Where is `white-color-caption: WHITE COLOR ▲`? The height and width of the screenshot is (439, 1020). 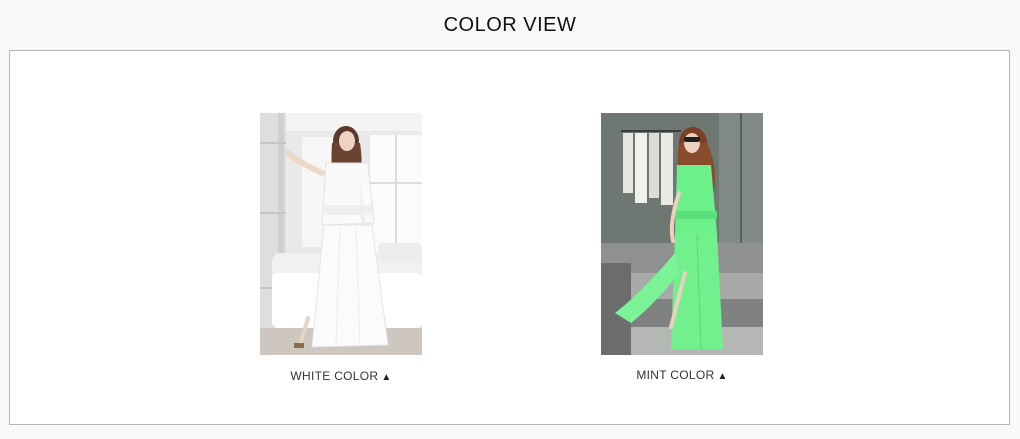 white-color-caption: WHITE COLOR ▲ is located at coordinates (341, 376).